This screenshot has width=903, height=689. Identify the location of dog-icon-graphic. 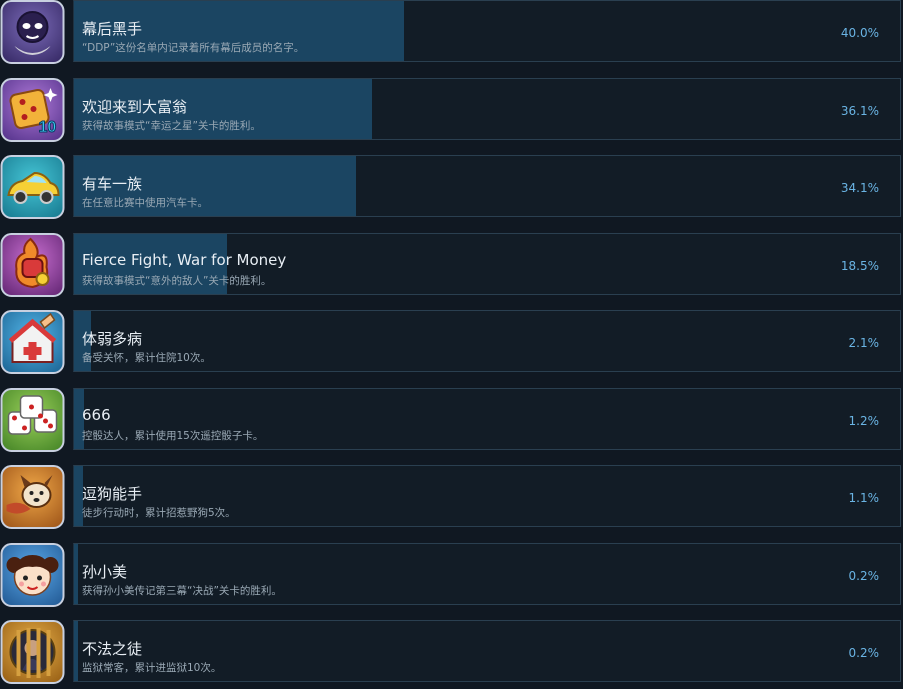
(32, 497).